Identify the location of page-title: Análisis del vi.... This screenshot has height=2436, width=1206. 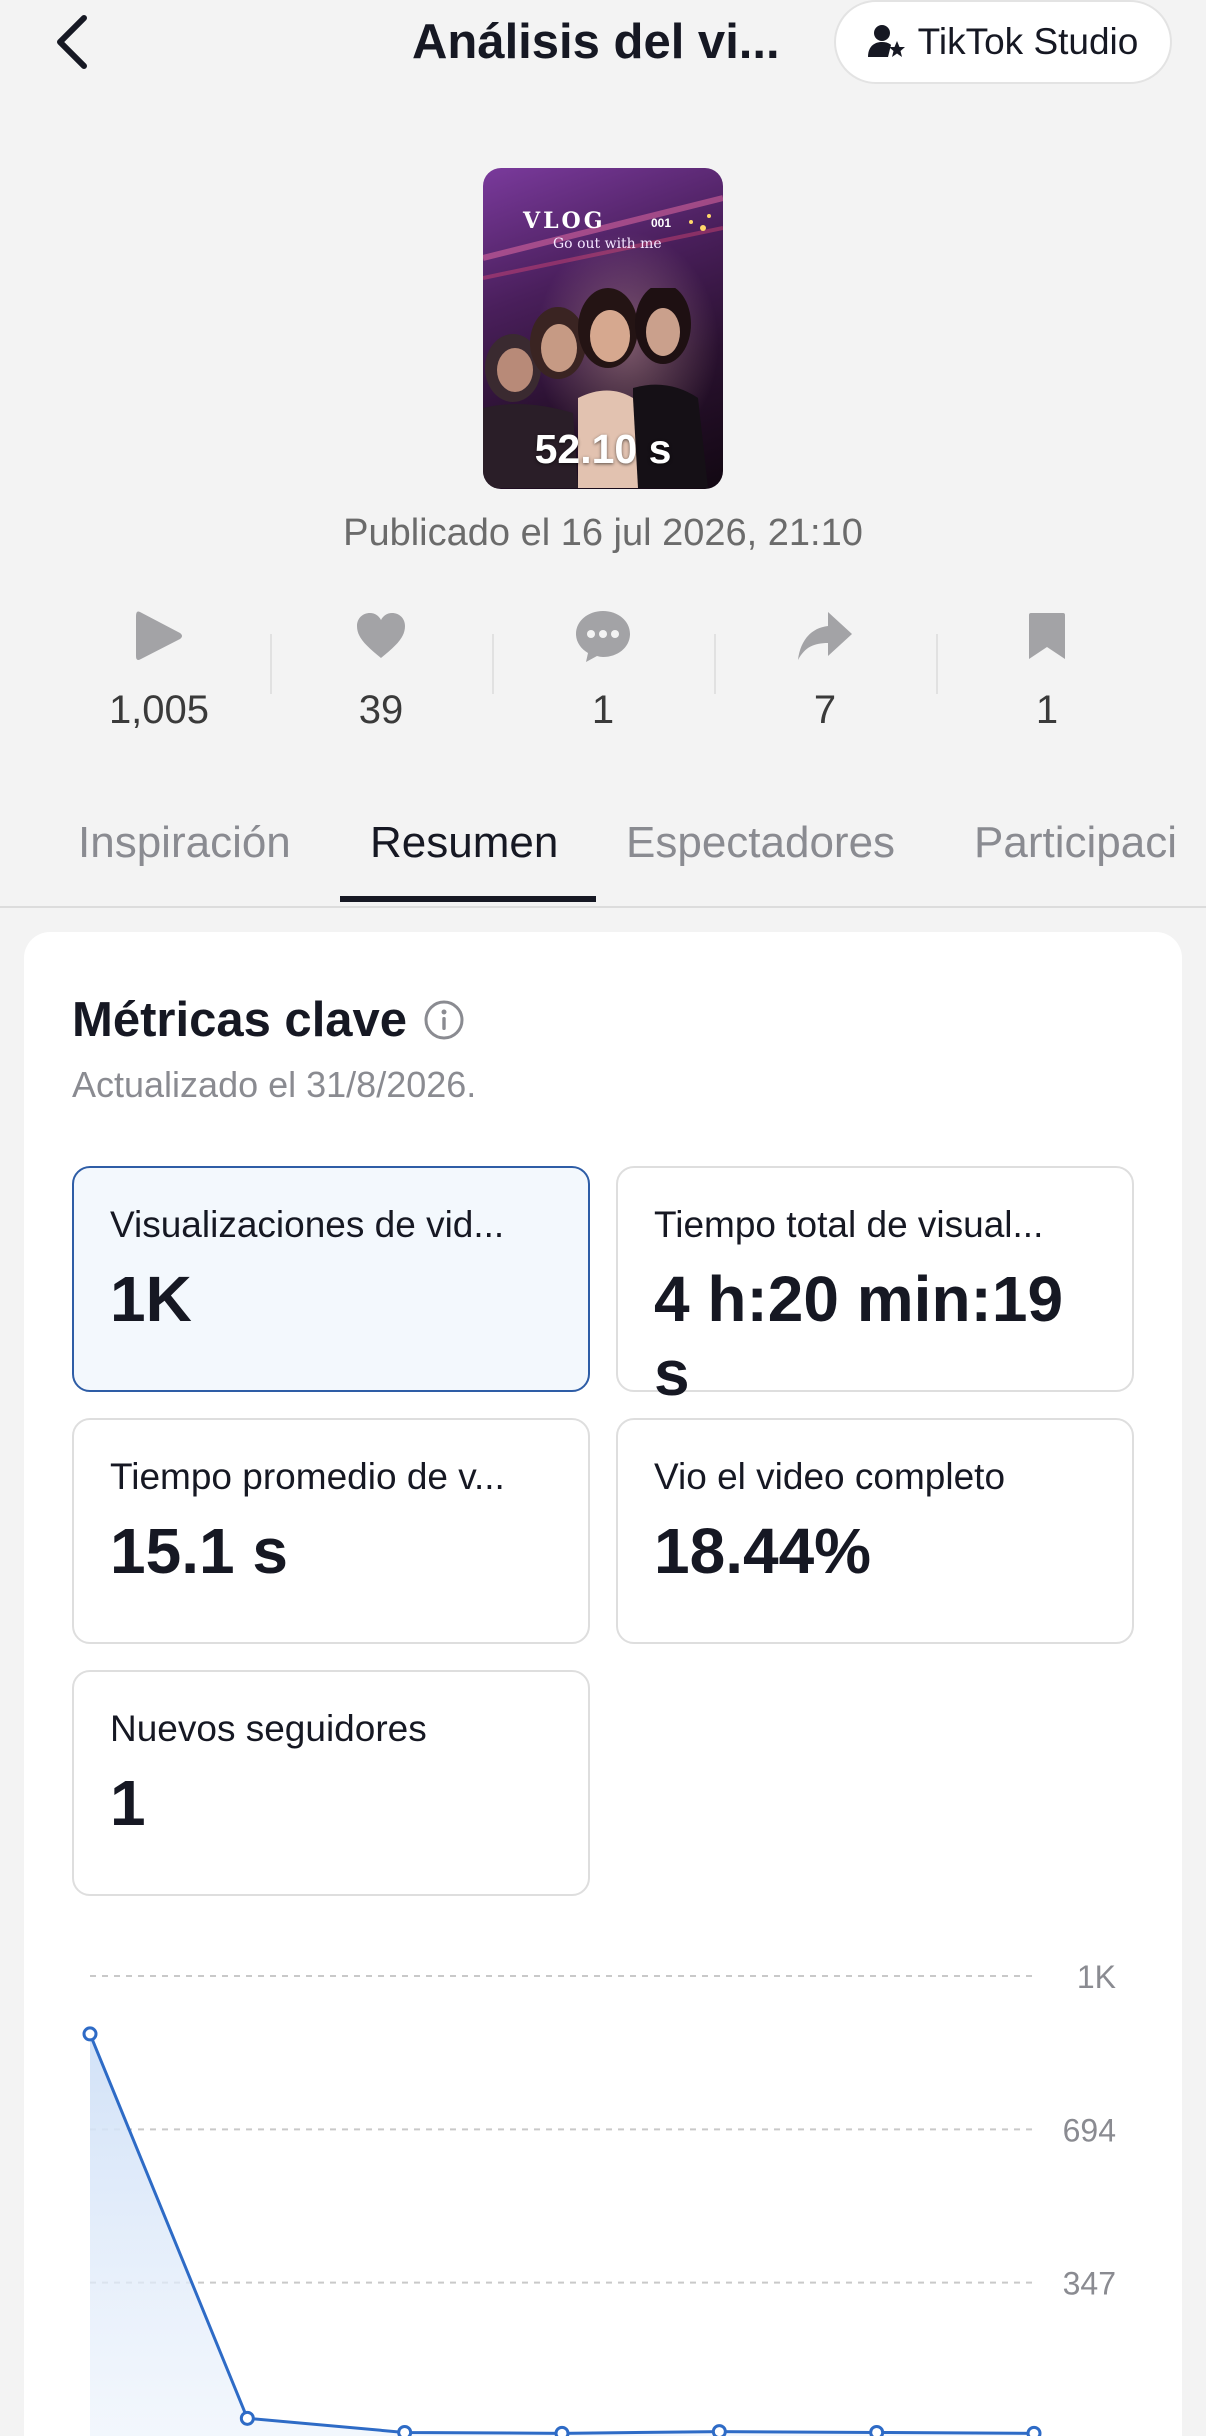
(596, 42).